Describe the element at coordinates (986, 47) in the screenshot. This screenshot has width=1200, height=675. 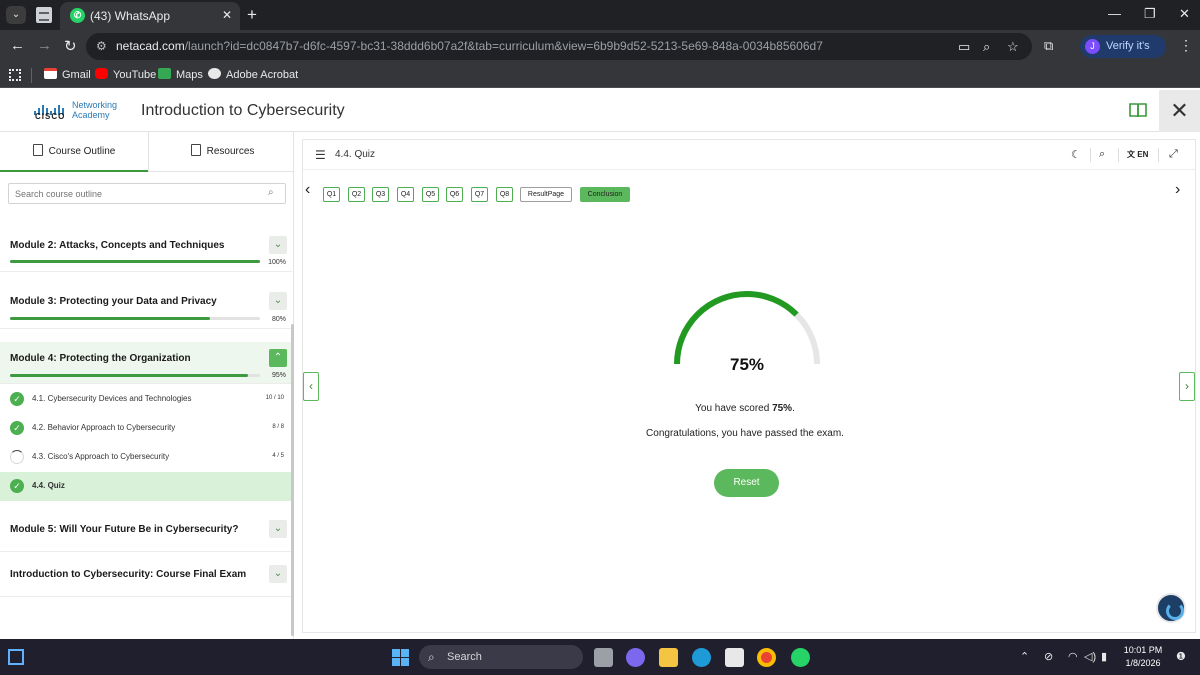
I see `zoom-icon: ⌕` at that location.